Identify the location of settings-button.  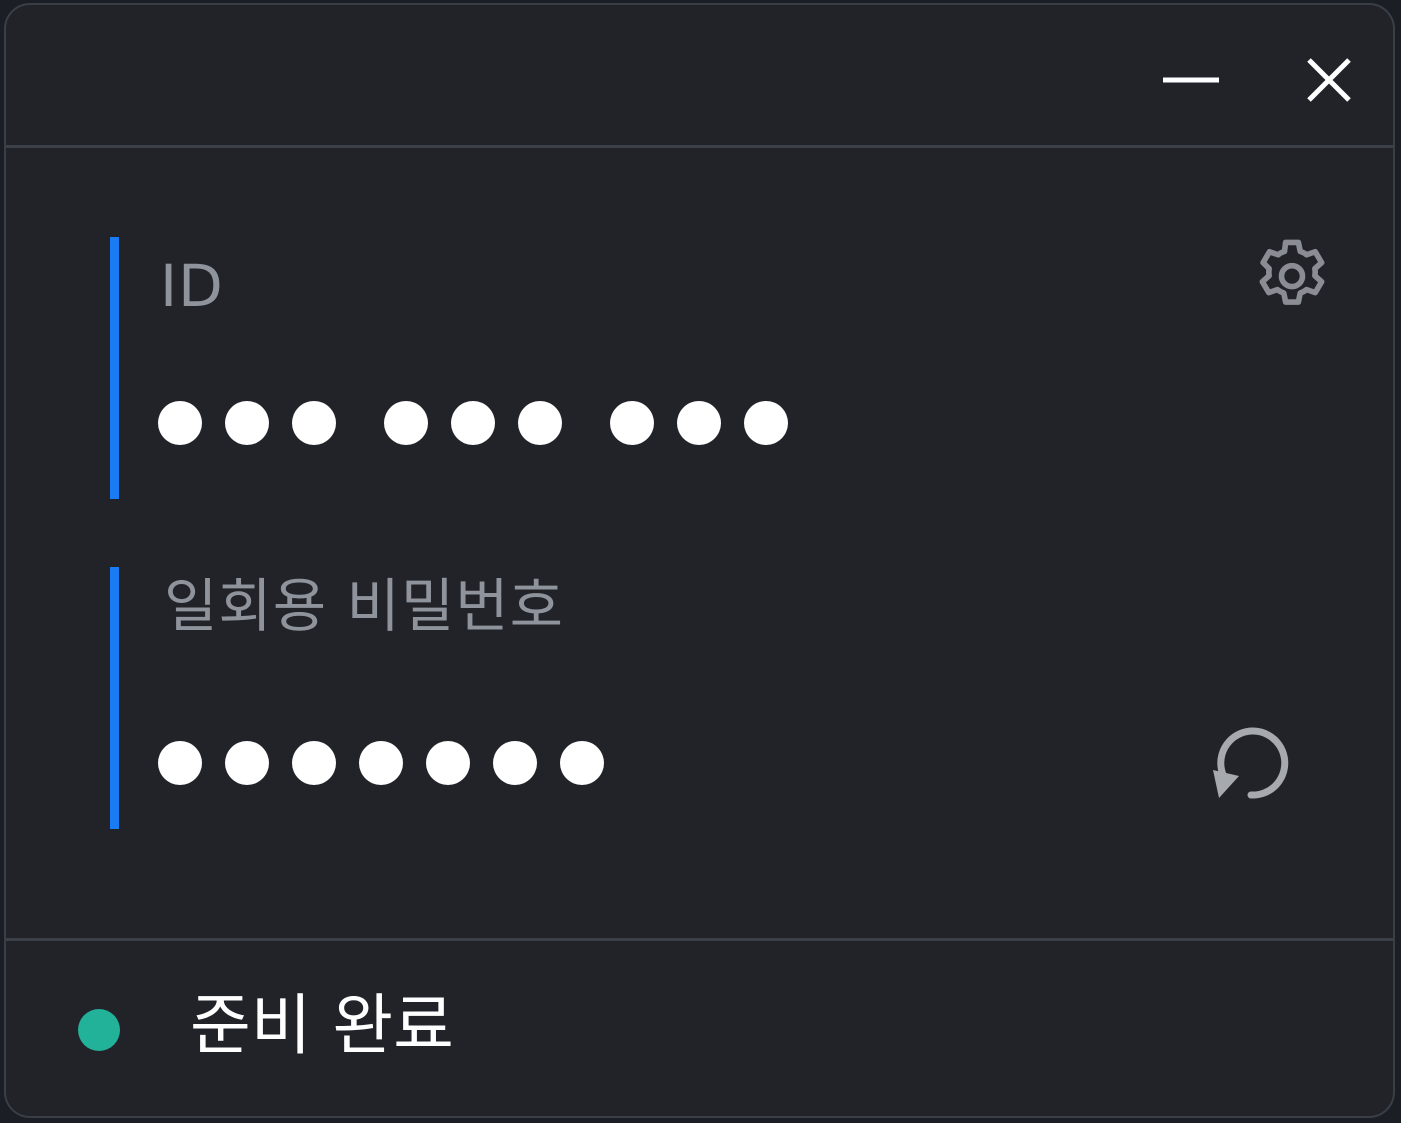
(1292, 278).